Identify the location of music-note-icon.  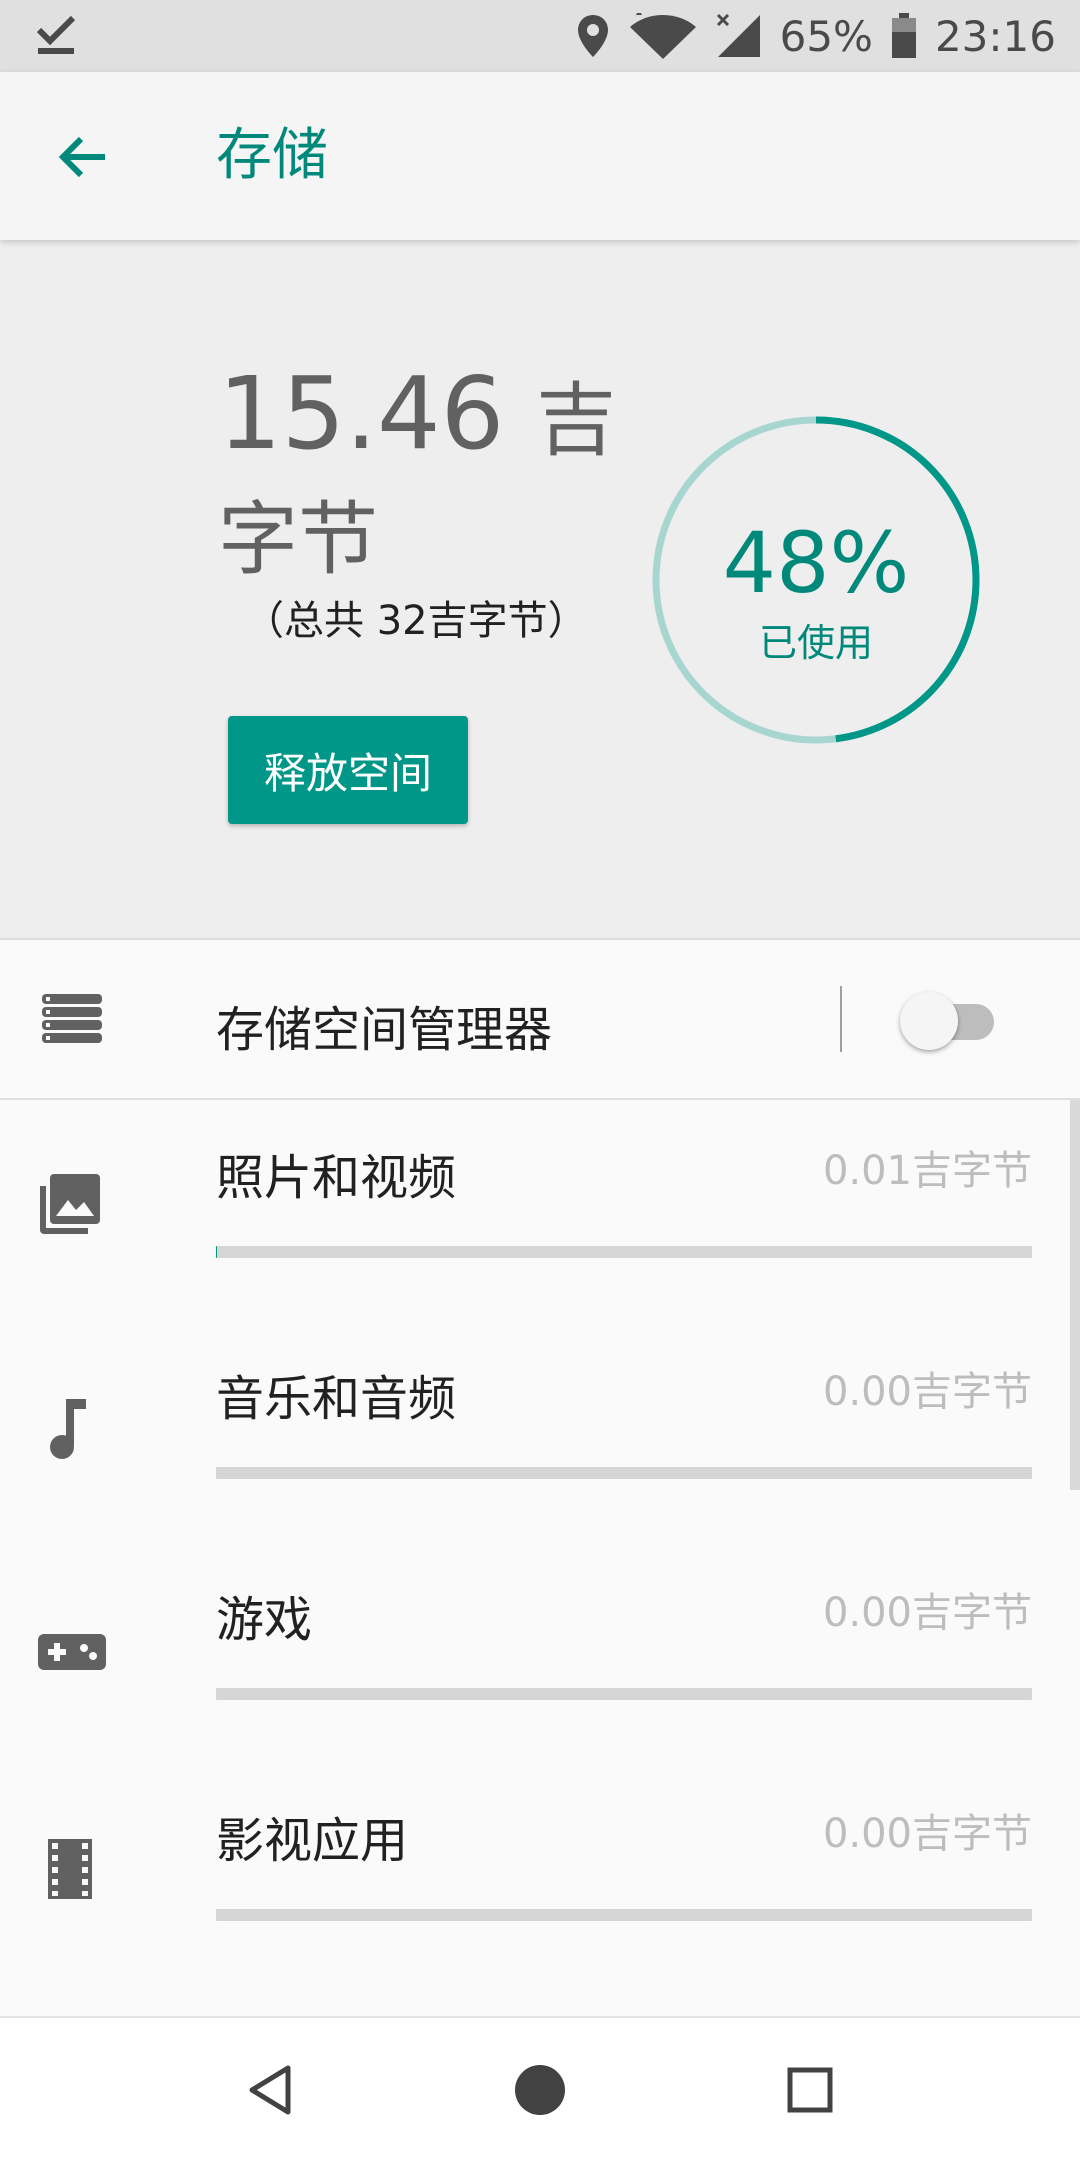
(72, 1431).